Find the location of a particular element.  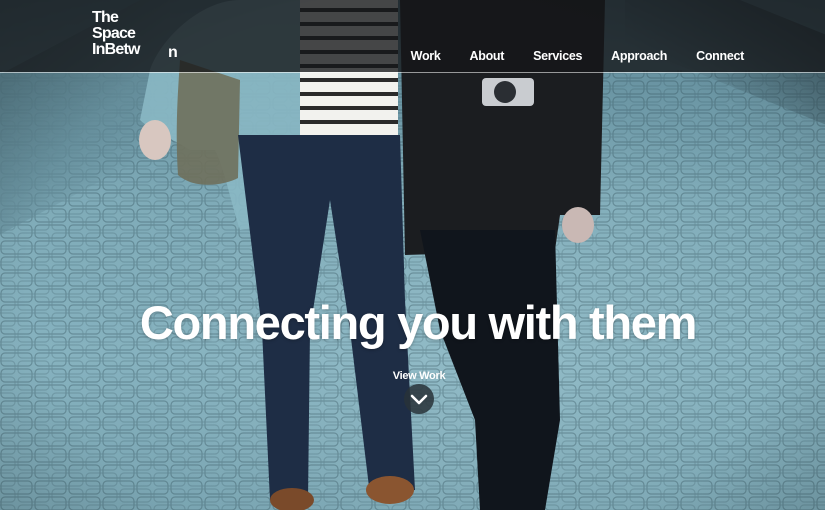

logo-line-2: Space is located at coordinates (114, 33).